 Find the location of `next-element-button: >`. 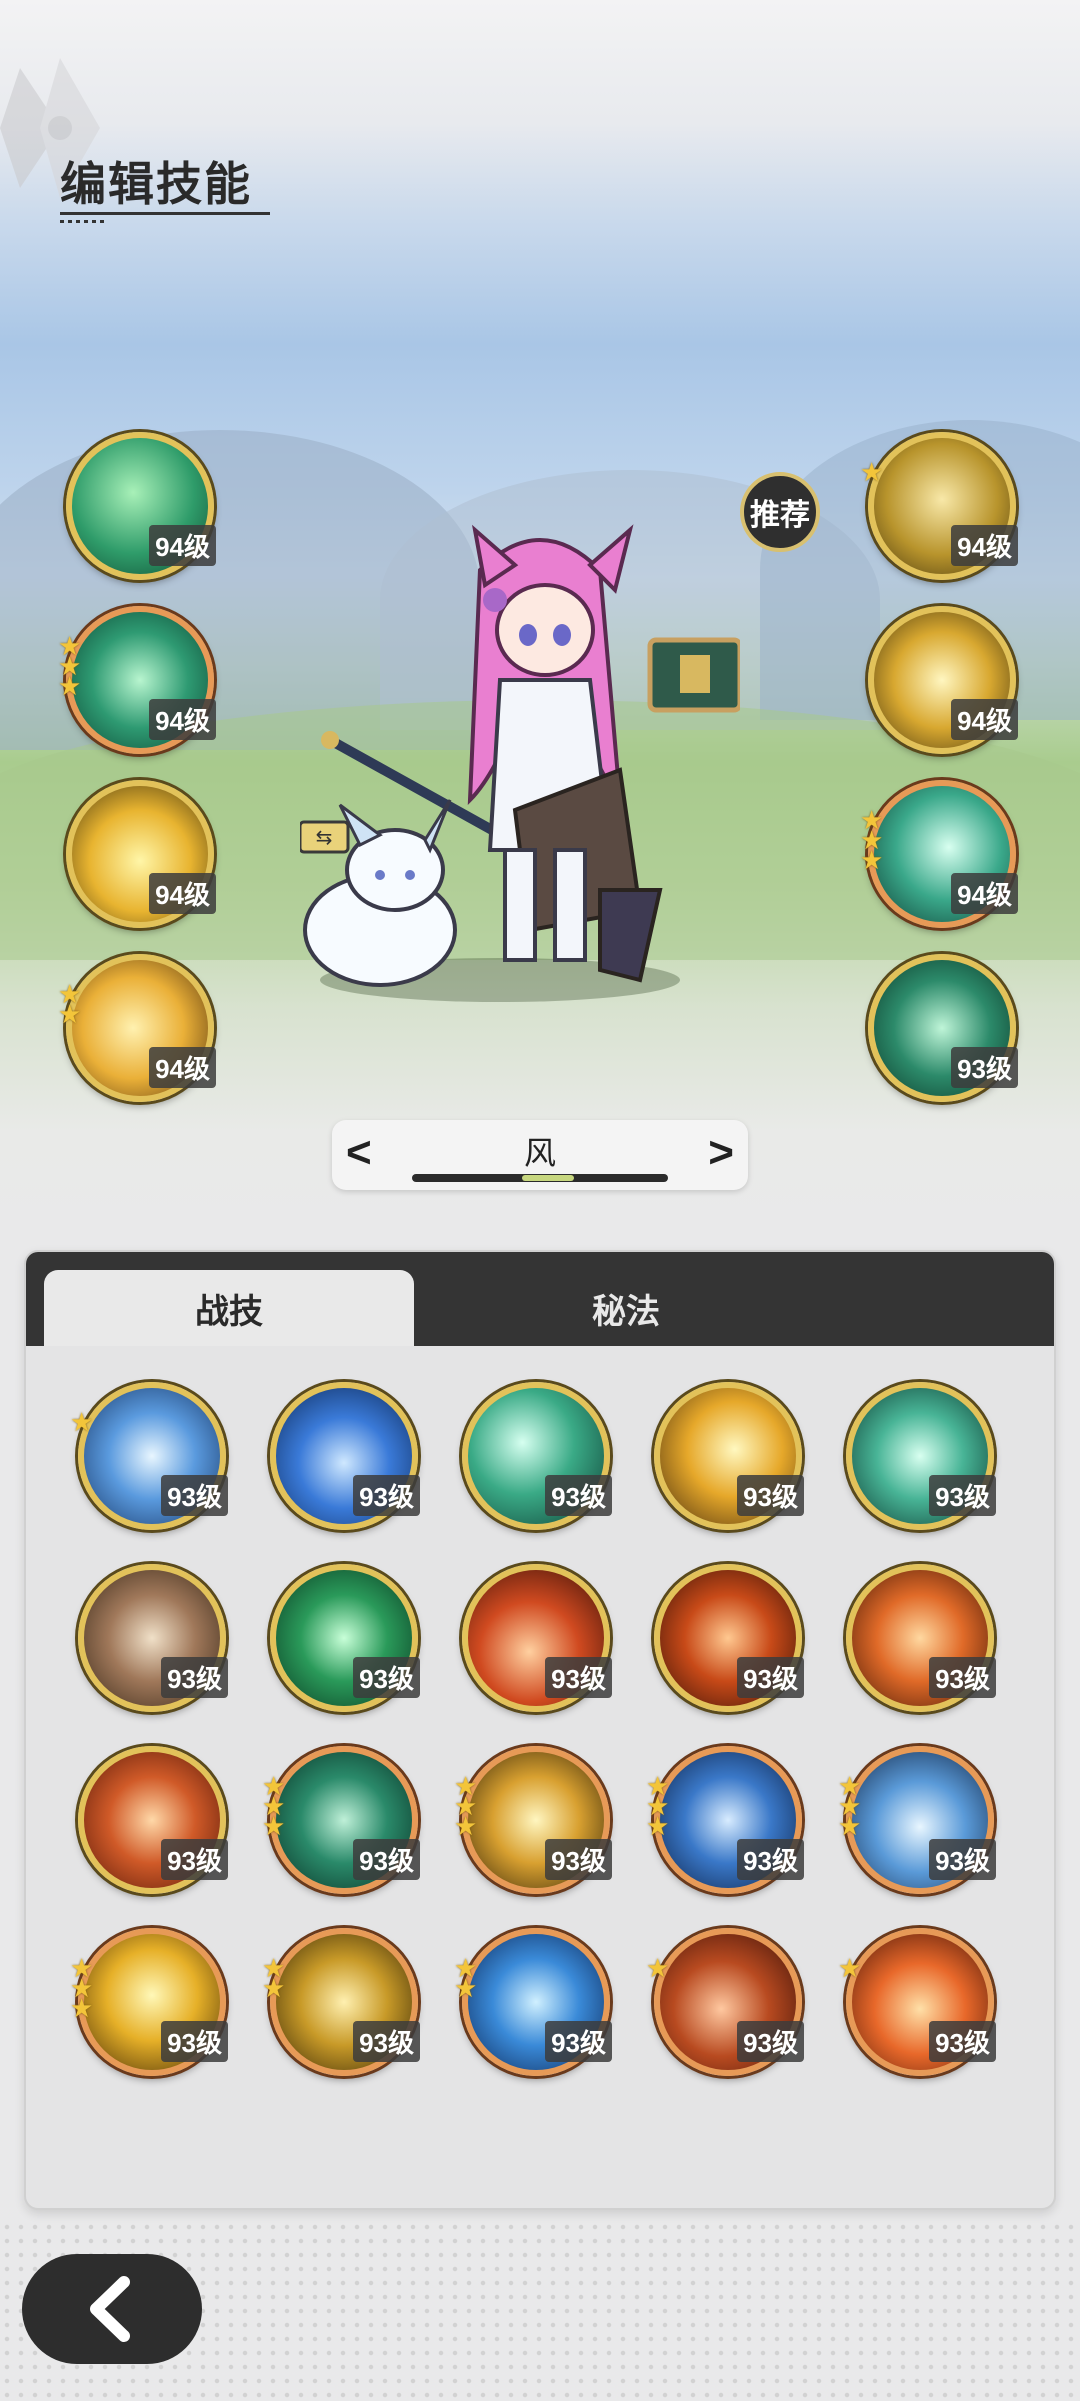

next-element-button: > is located at coordinates (721, 1153).